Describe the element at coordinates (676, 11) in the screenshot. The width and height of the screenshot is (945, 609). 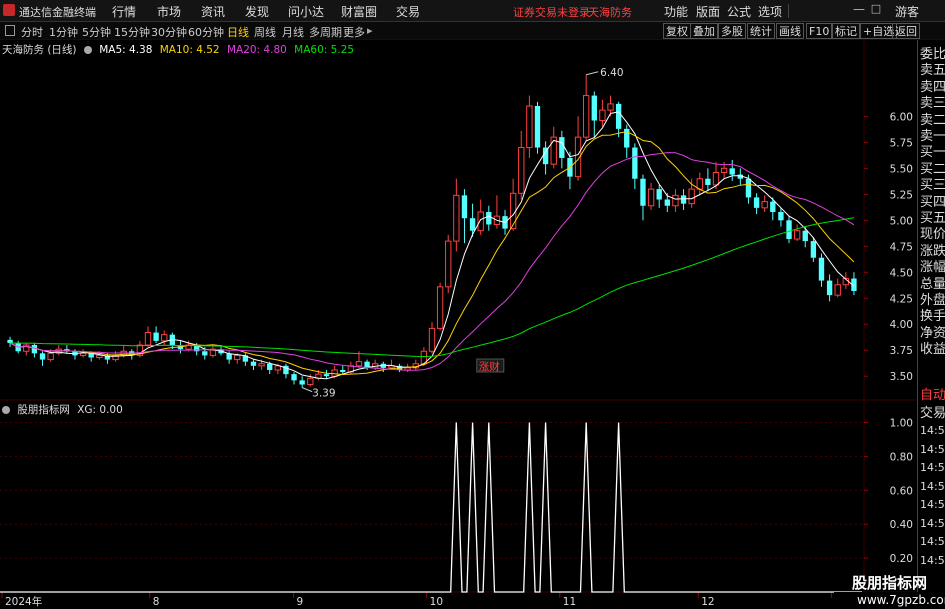
I see `menu-functions: 功能` at that location.